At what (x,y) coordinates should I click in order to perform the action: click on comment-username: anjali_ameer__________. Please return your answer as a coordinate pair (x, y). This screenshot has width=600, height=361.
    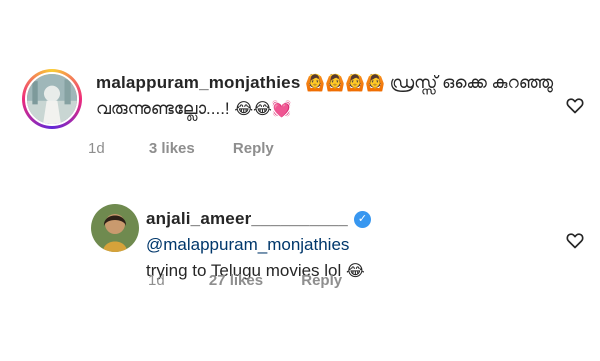
    Looking at the image, I should click on (247, 218).